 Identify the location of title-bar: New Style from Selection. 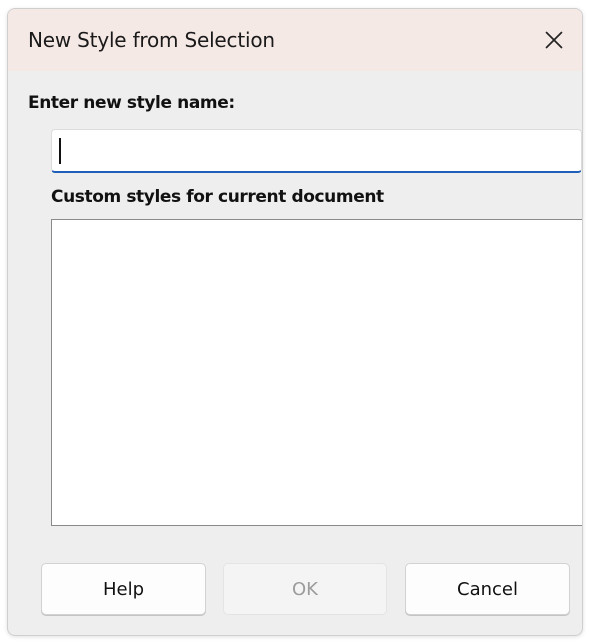
(295, 40).